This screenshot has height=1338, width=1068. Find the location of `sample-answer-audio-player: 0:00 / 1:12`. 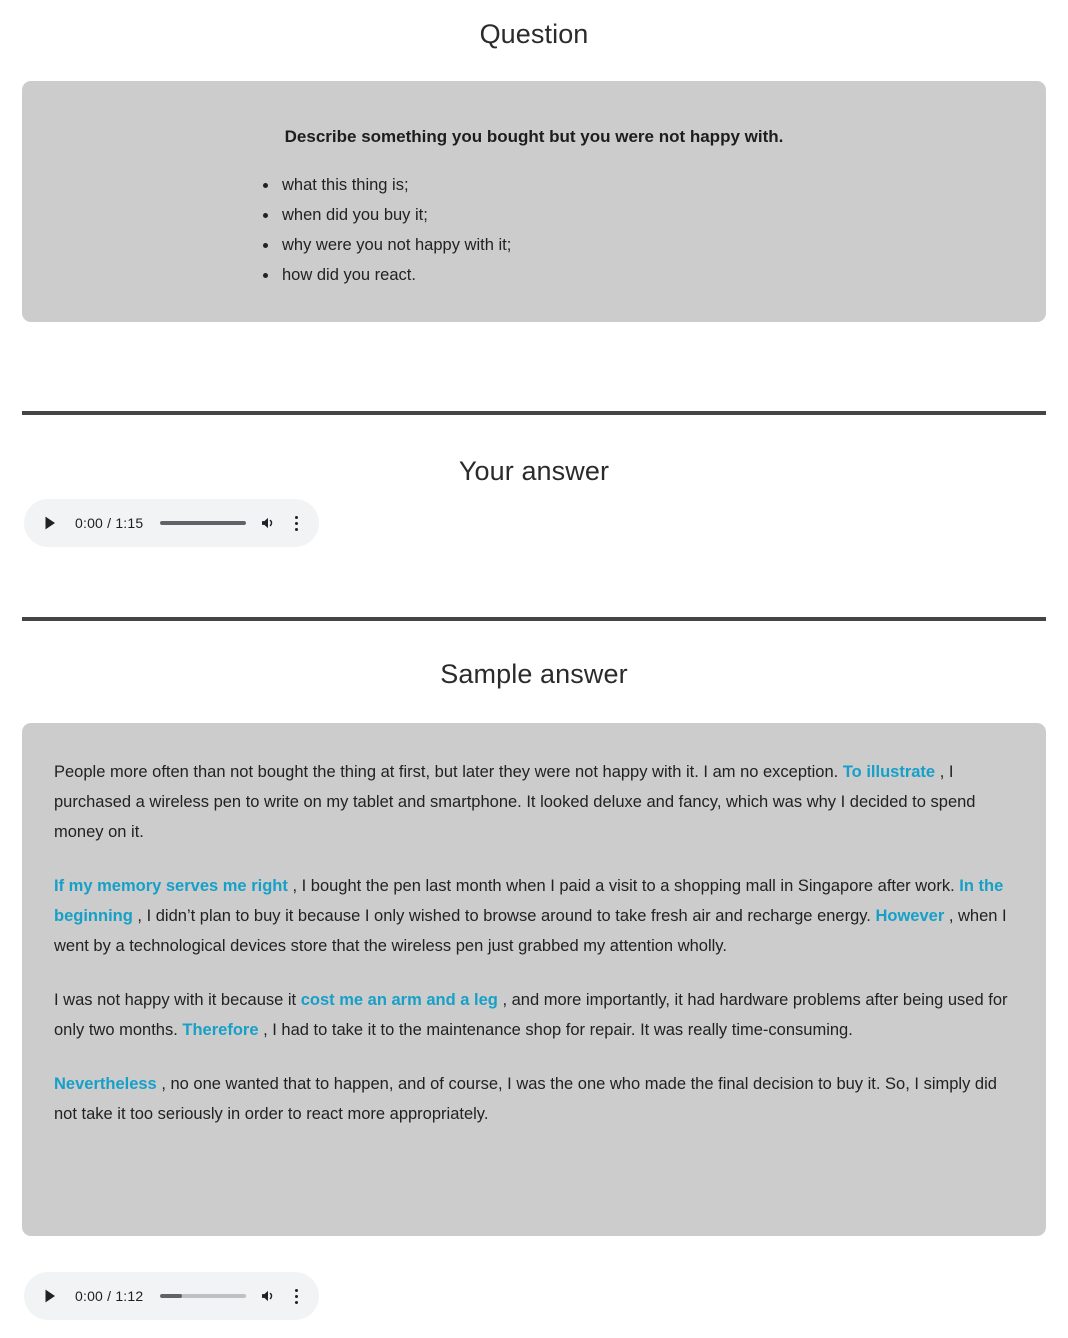

sample-answer-audio-player: 0:00 / 1:12 is located at coordinates (171, 1296).